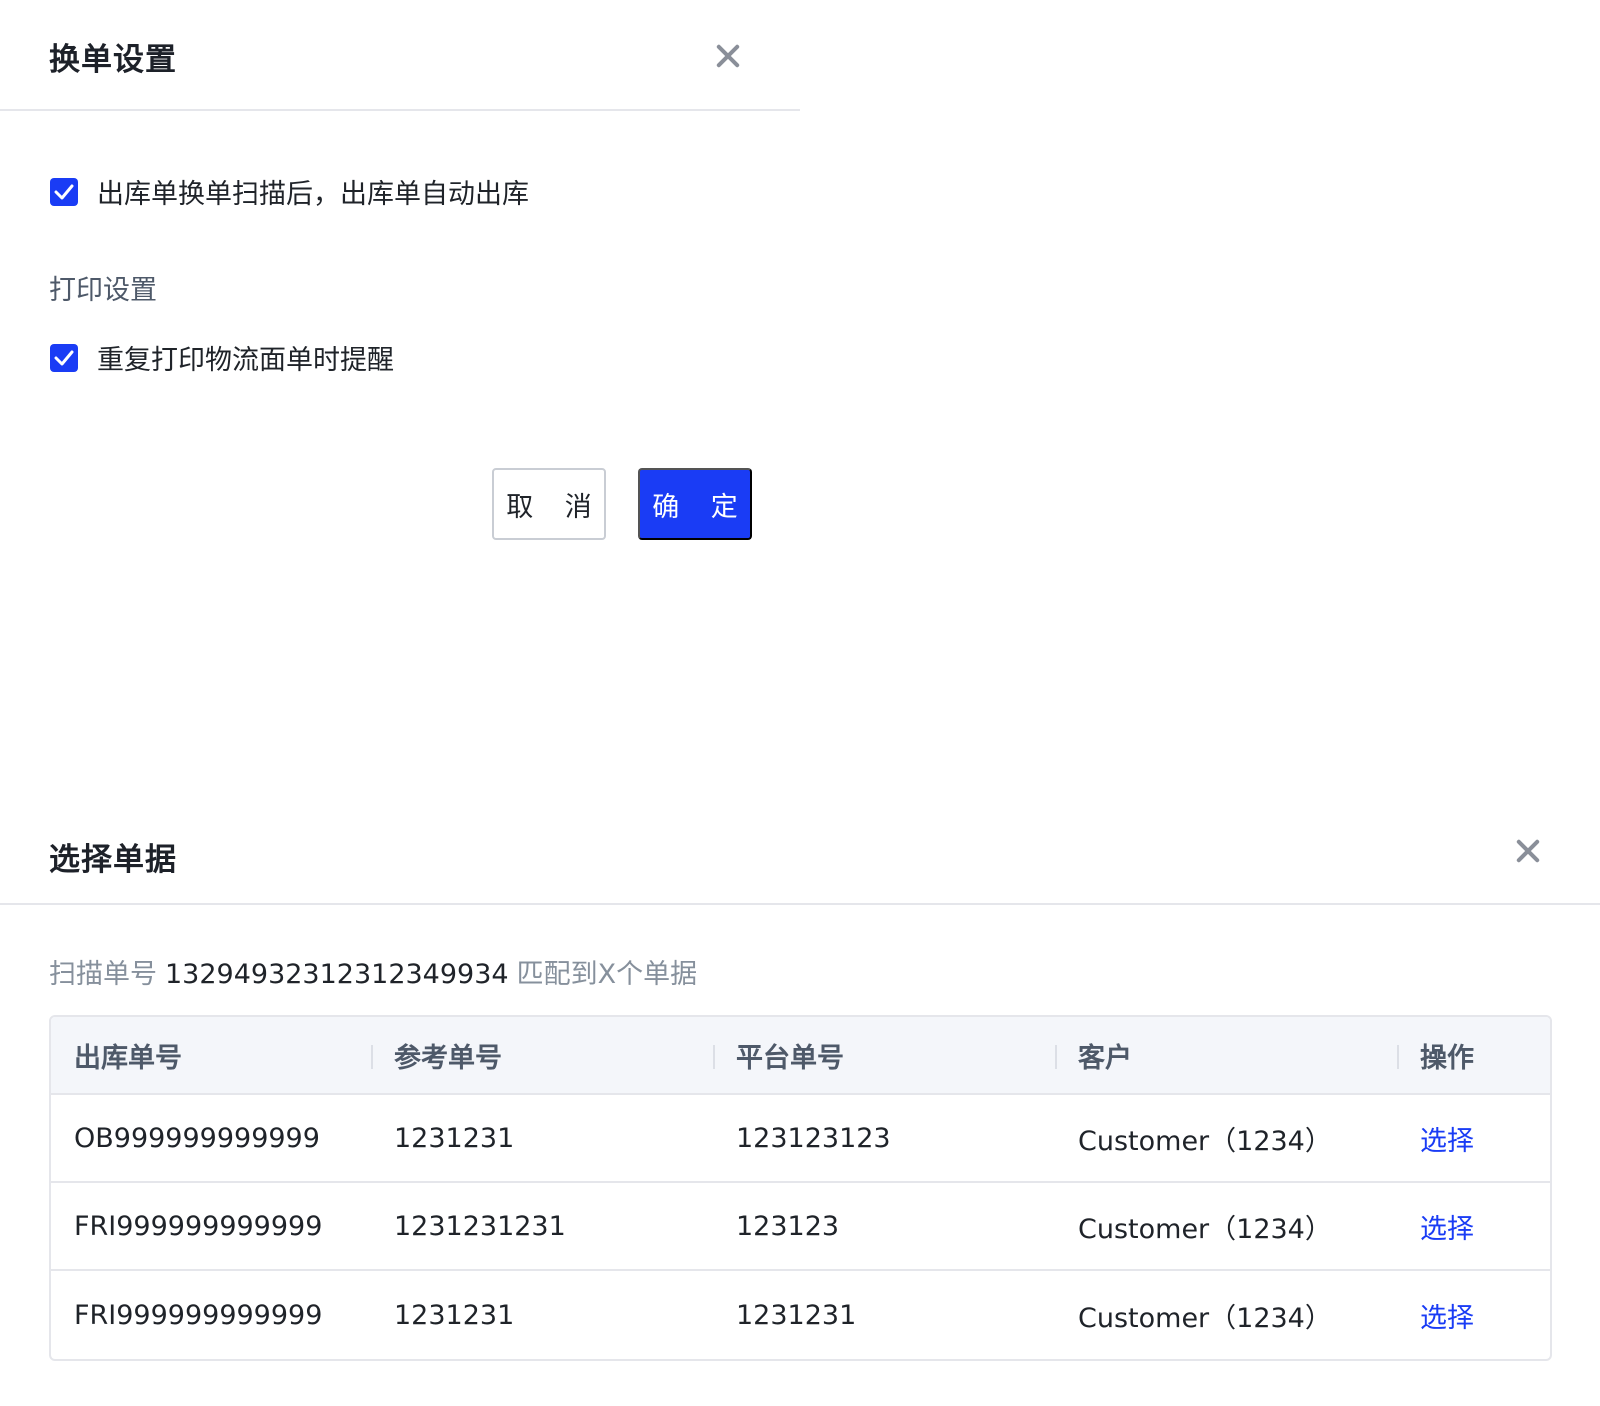  I want to click on auto-outbound-label: 出库单换单扫描后，出库单自动出库, so click(313, 194).